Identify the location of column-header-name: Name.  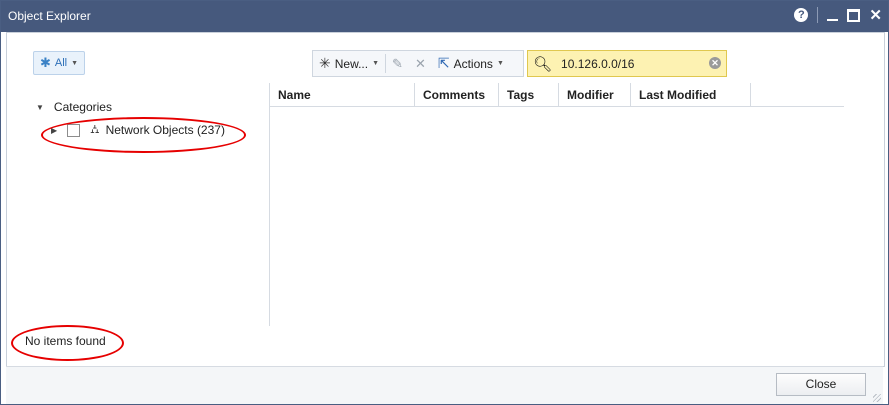
(342, 94).